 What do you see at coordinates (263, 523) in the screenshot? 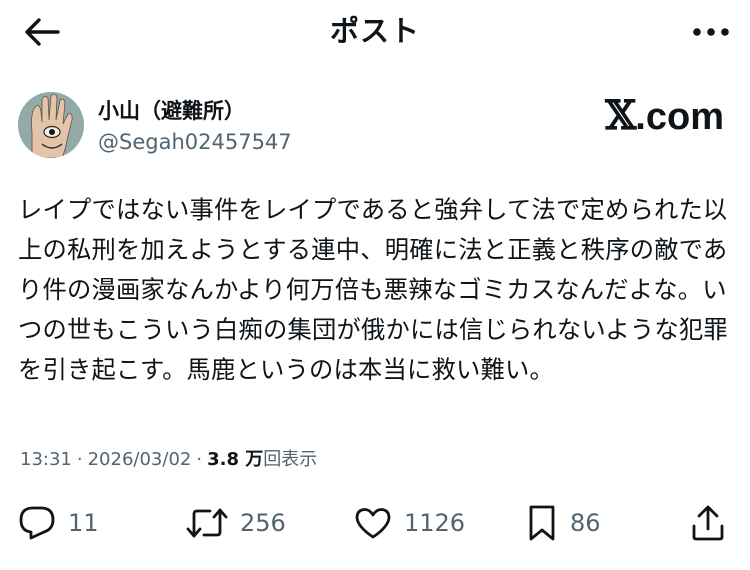
I see `retweet-count: 256` at bounding box center [263, 523].